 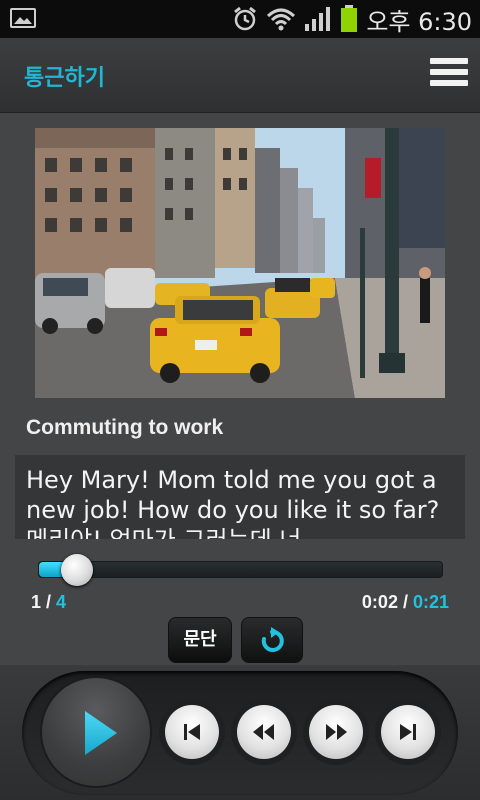 What do you see at coordinates (163, 532) in the screenshot?
I see `korean-line-1: 메리야! 엄마가 그러는데 너` at bounding box center [163, 532].